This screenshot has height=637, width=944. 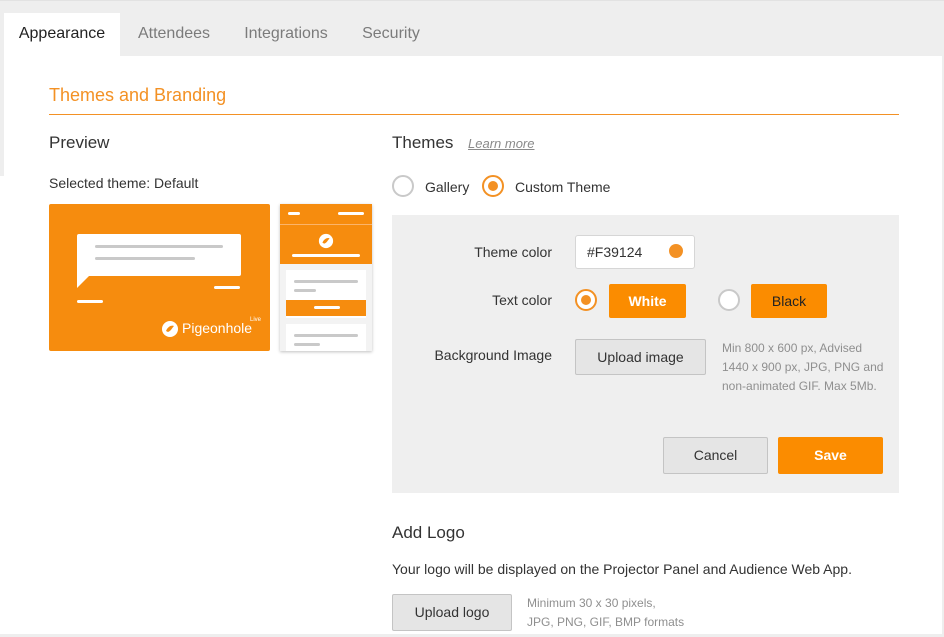 I want to click on custom-theme-label: Custom Theme, so click(x=562, y=187).